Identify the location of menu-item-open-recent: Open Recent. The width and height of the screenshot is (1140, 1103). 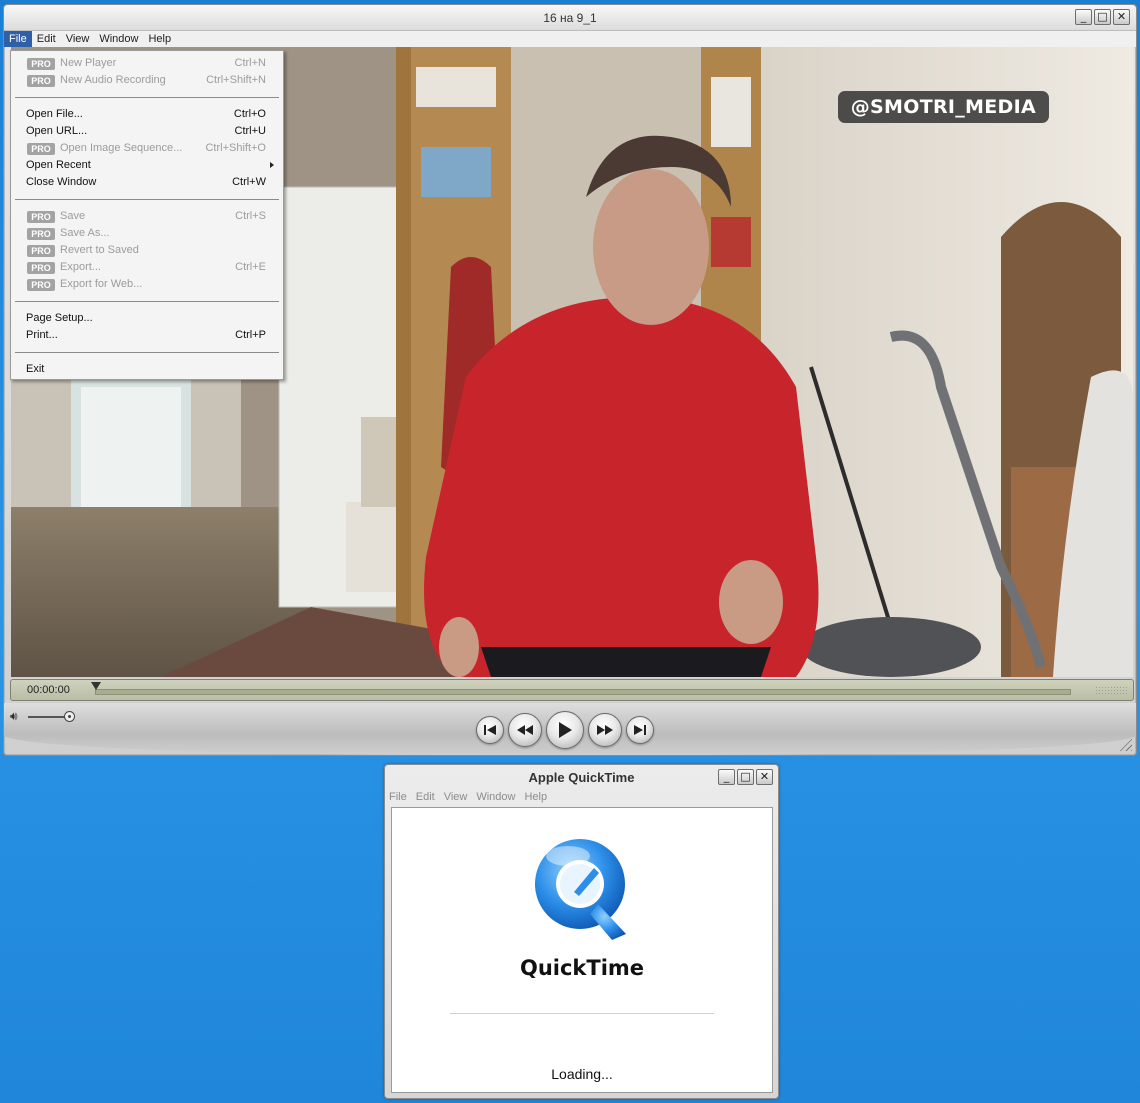
(147, 165).